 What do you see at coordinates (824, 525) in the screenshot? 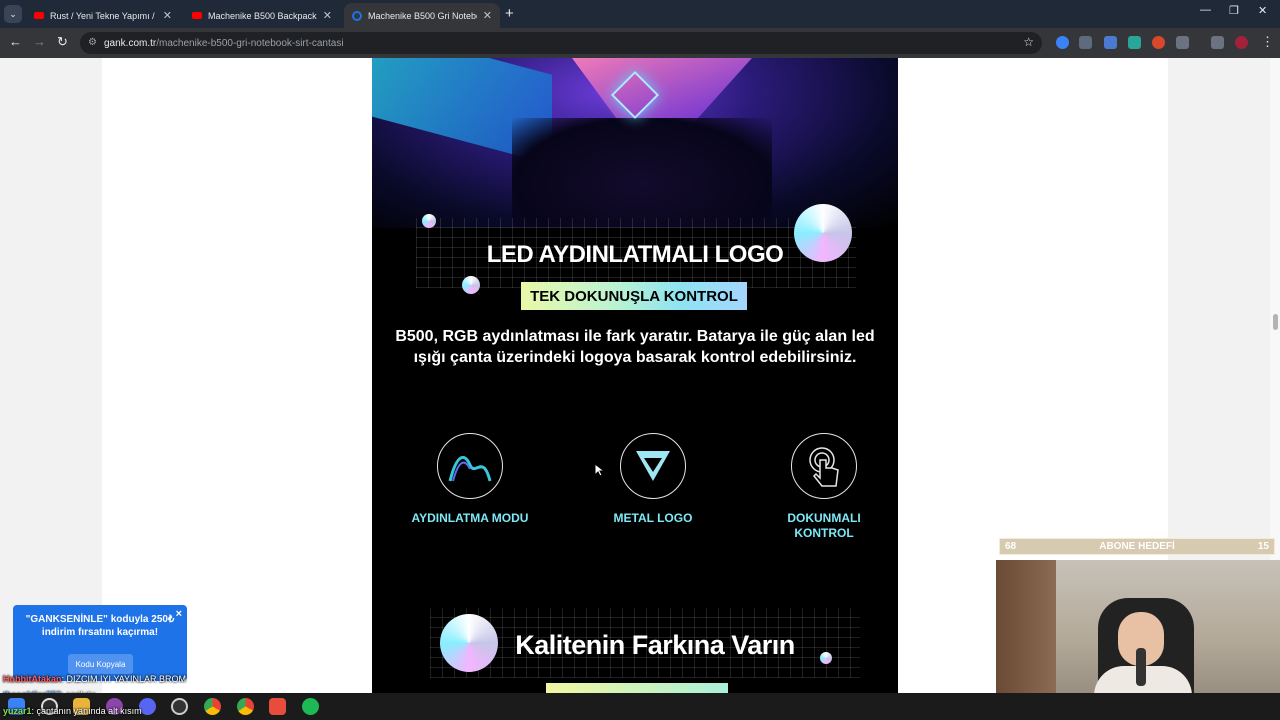
I see `feature-label: DOKUNMALI KONTROL` at bounding box center [824, 525].